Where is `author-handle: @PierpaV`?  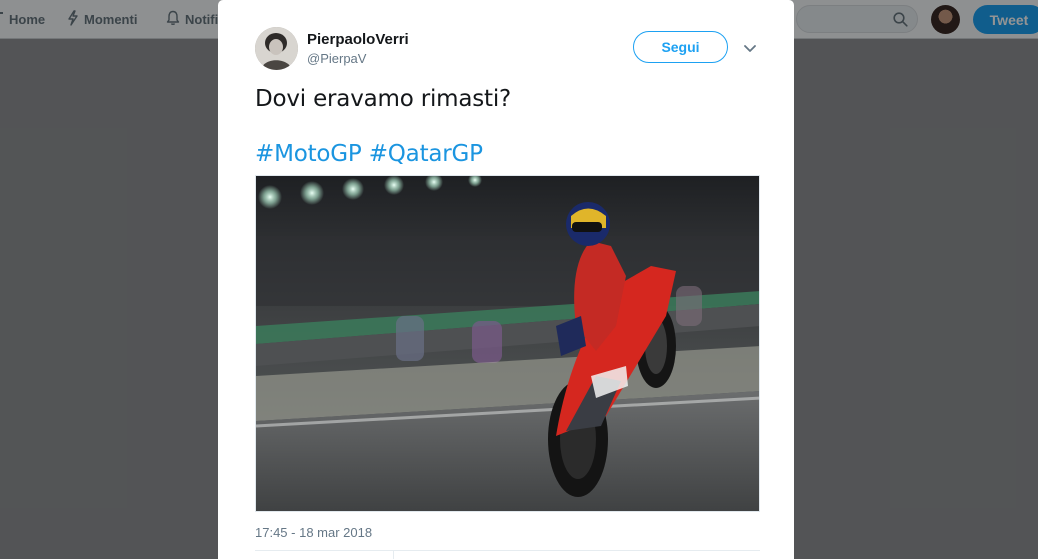
author-handle: @PierpaV is located at coordinates (336, 58).